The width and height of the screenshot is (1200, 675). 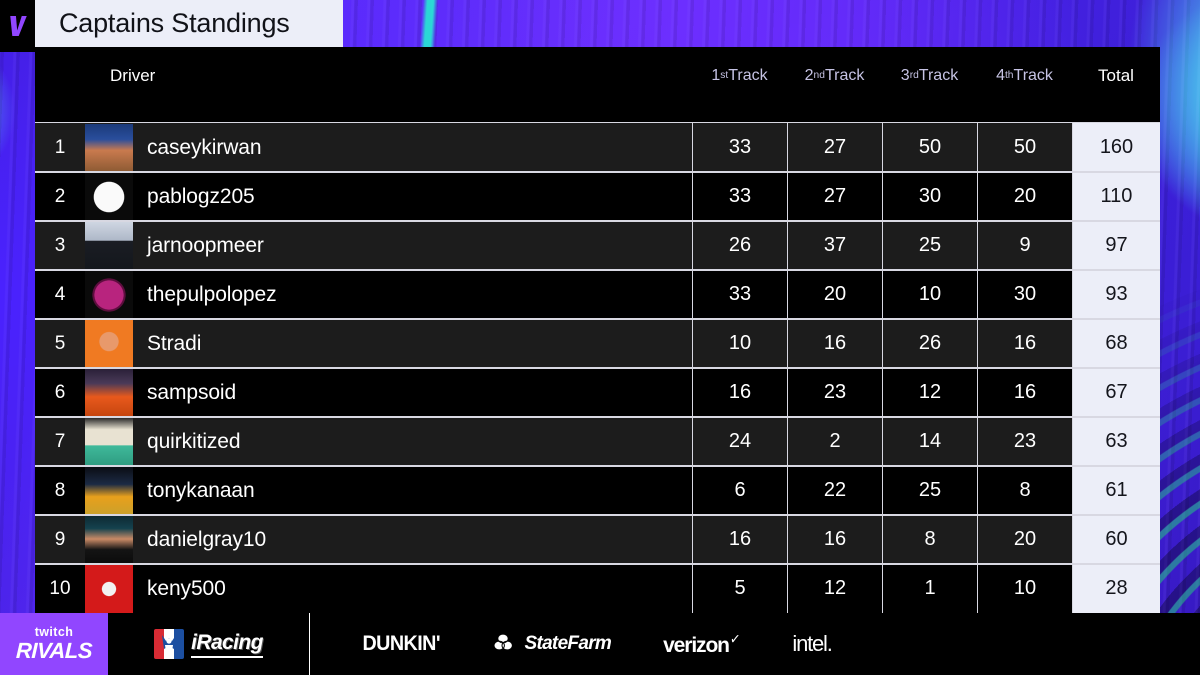 I want to click on sponsor-logo-strip: DUNKIN' StateFarm verizon✓ intel., so click(x=755, y=644).